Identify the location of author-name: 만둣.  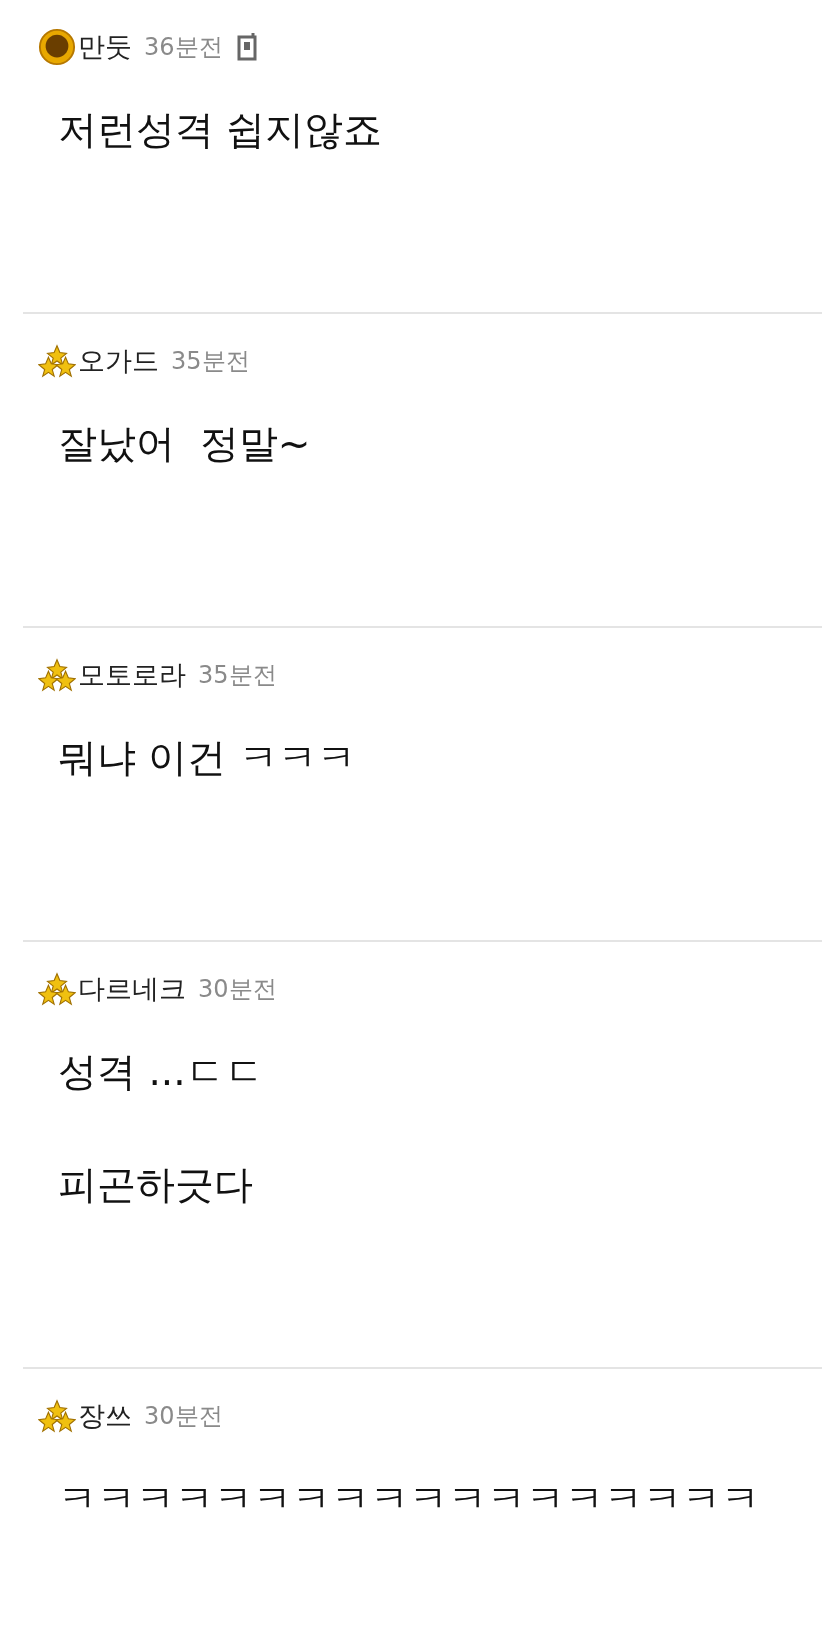
(105, 47).